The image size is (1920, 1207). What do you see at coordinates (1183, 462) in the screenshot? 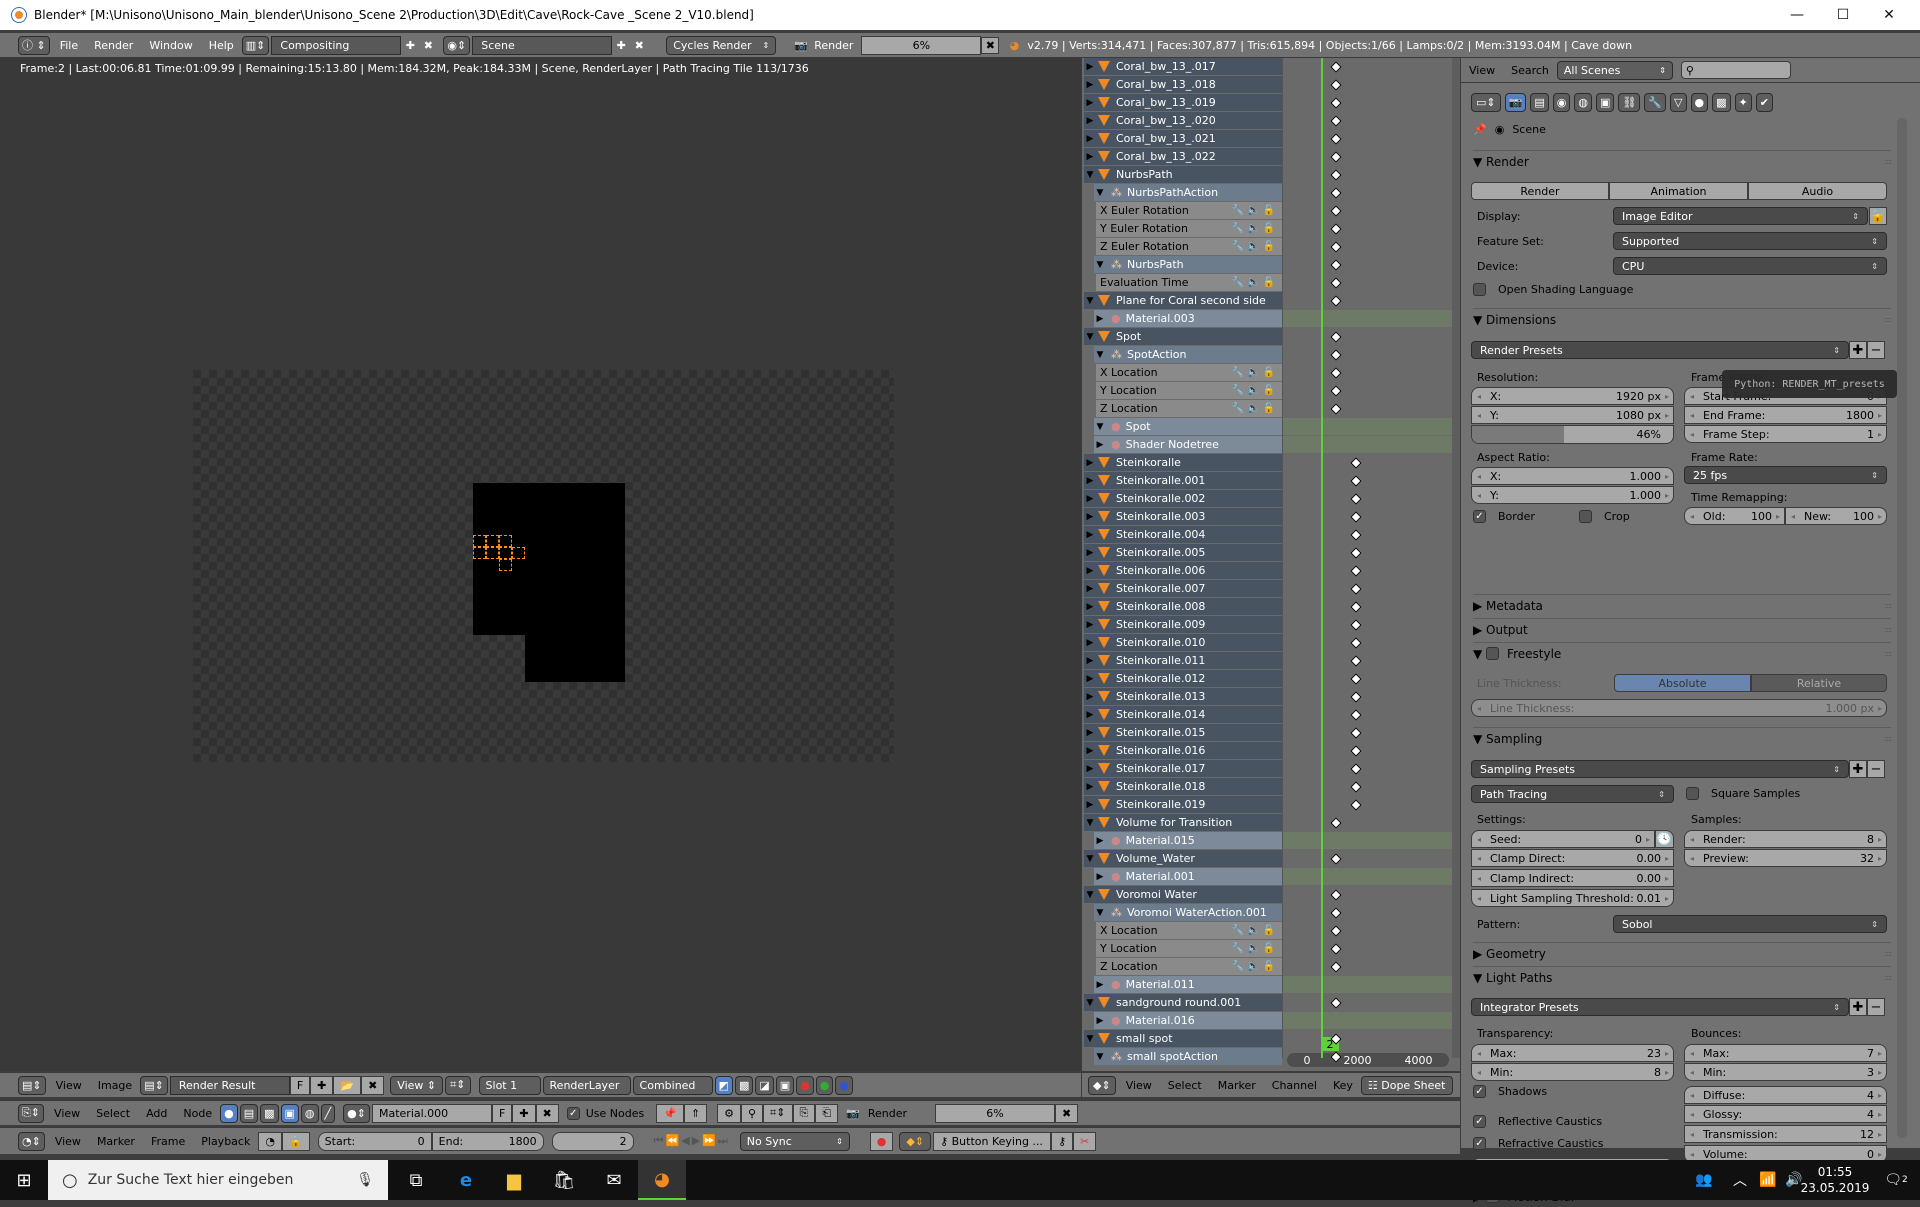
I see `dope-channel-row: ▶ Steinkoralle` at bounding box center [1183, 462].